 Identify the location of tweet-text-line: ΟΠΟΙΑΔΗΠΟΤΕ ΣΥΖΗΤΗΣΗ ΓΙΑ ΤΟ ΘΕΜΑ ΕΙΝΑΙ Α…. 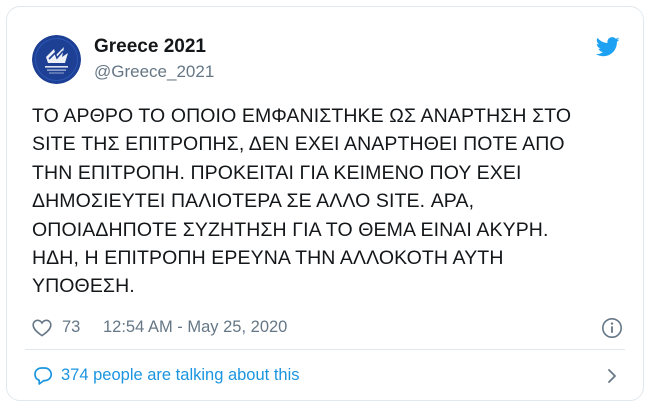
(290, 229).